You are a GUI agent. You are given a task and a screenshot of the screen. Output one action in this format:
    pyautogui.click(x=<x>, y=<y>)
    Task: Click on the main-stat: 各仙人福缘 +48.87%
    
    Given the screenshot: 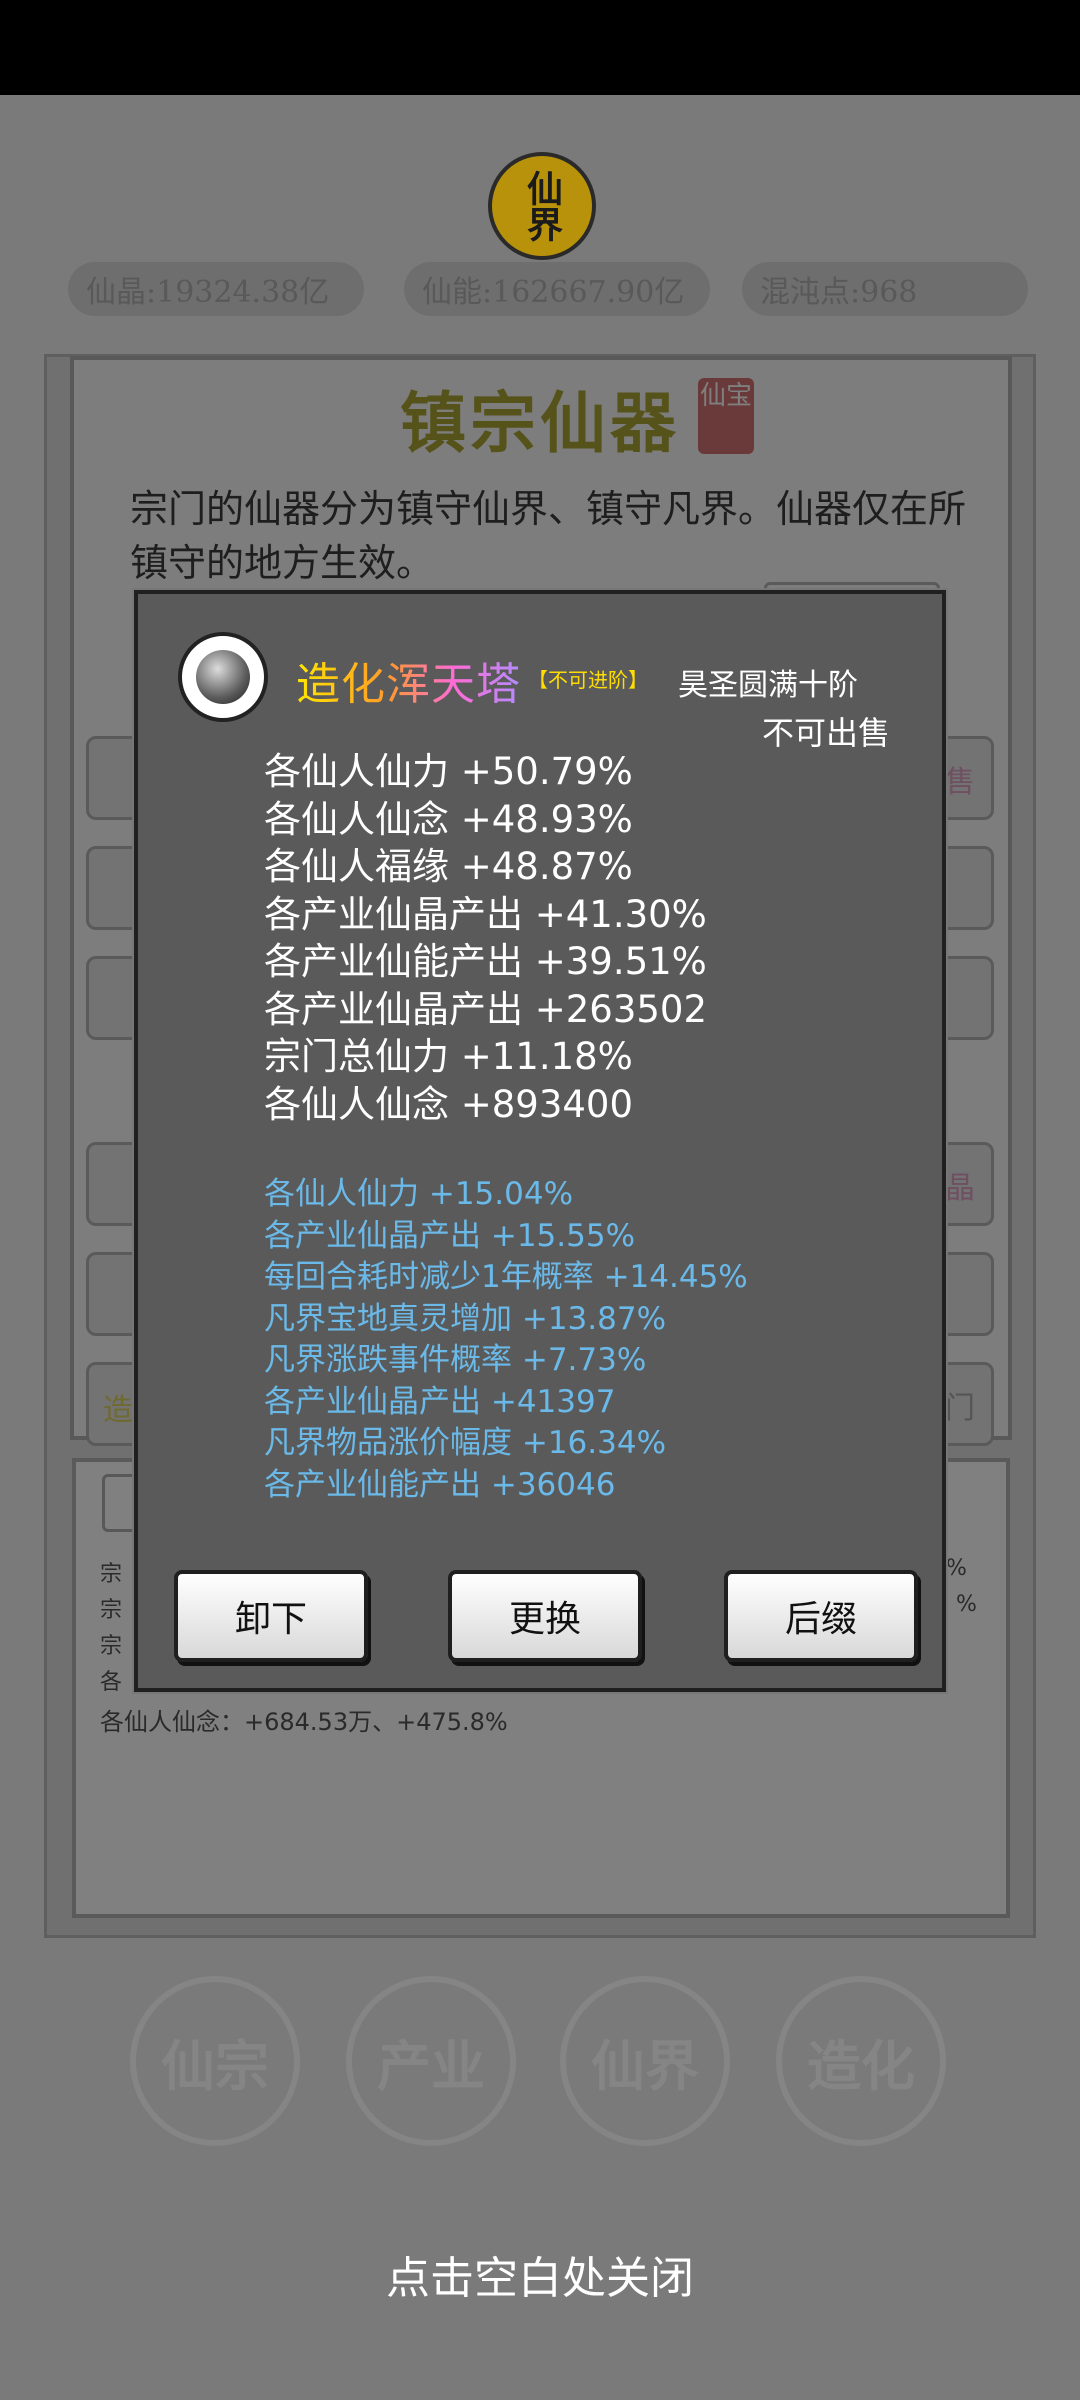 What is the action you would take?
    pyautogui.click(x=448, y=866)
    